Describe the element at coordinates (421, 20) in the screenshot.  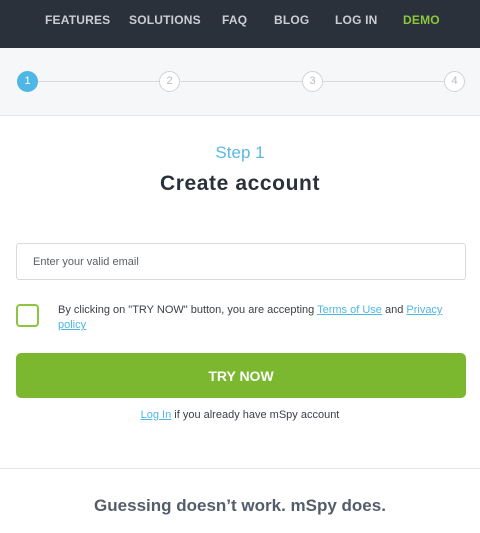
I see `nav-item-demo: DEMO` at that location.